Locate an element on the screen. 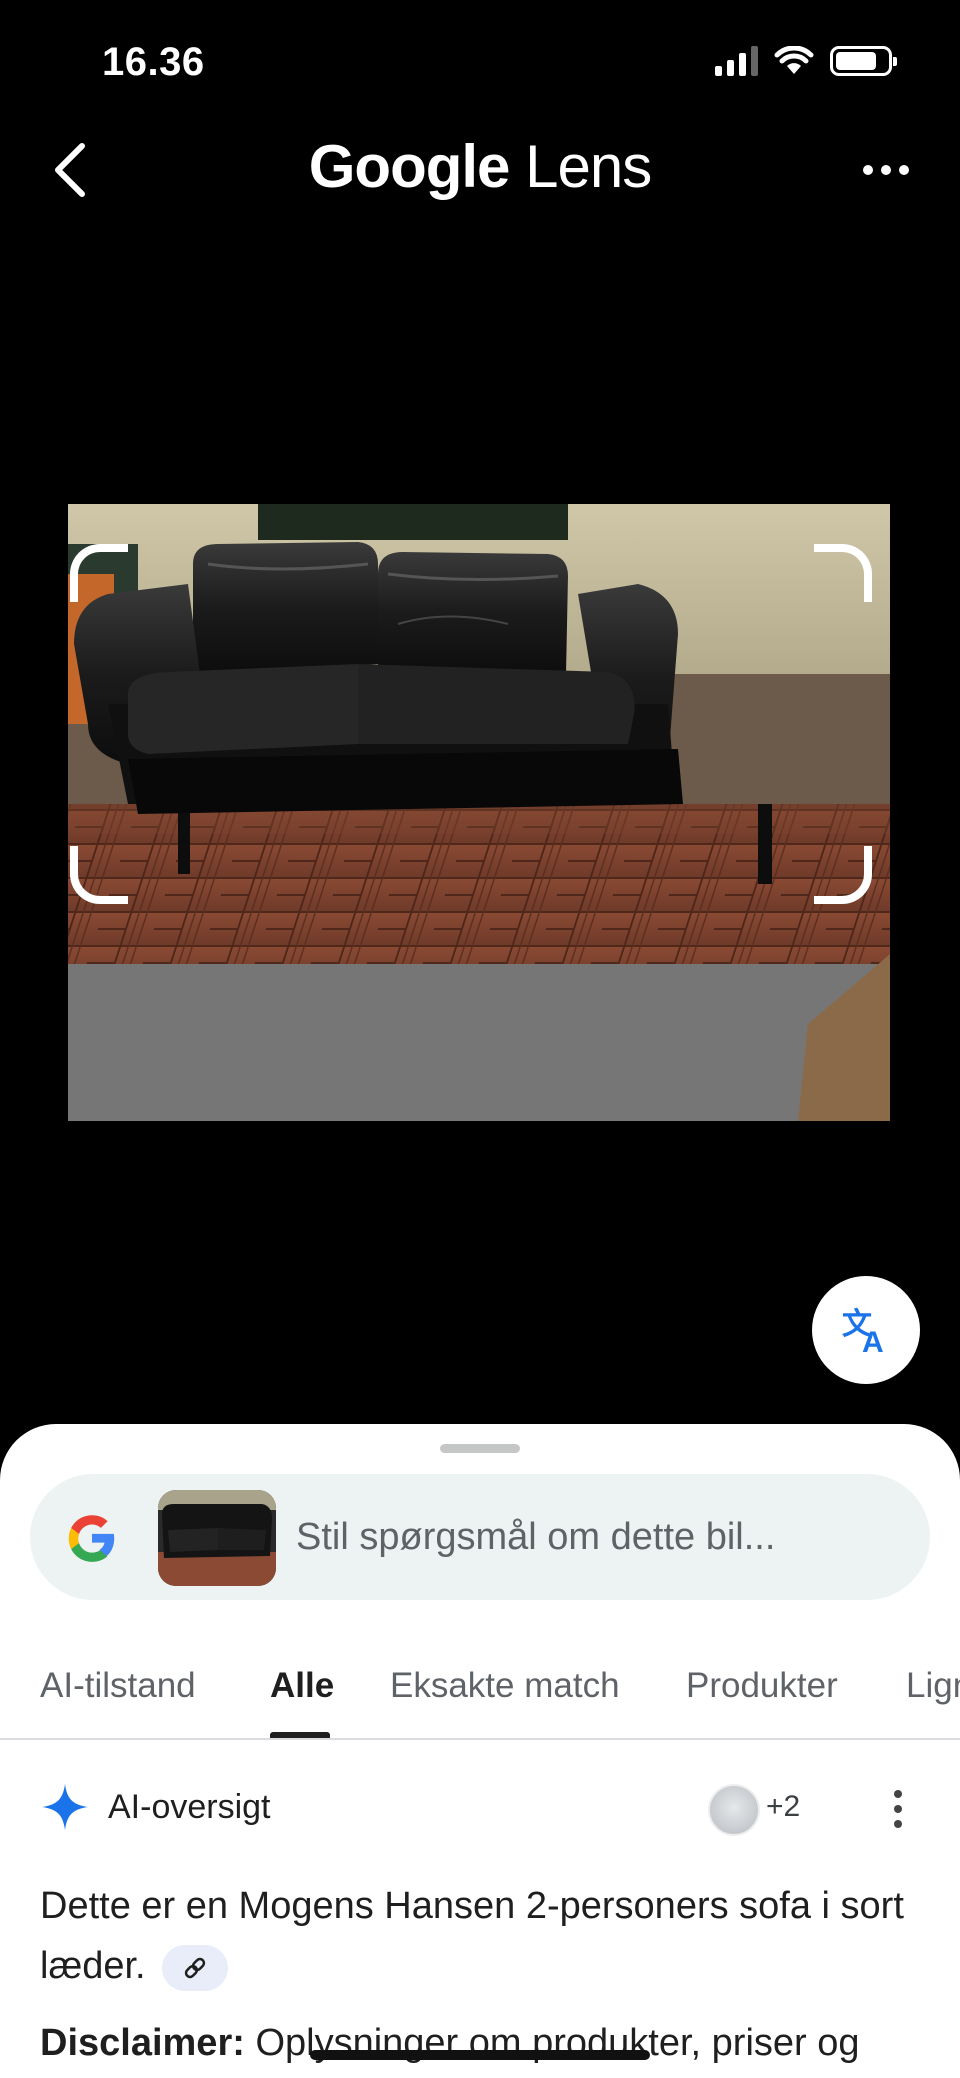 The image size is (960, 2078). title-lens: Lens is located at coordinates (580, 166).